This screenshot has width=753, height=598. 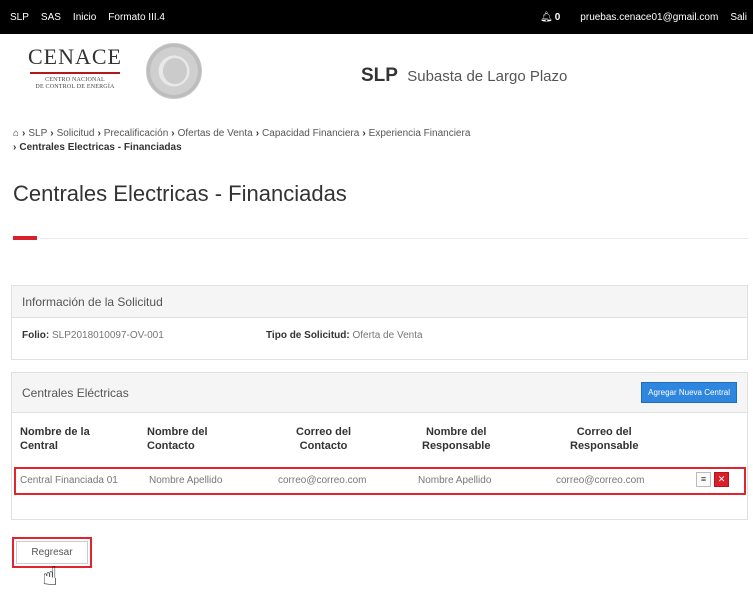 I want to click on logo-line-2: DE CONTROL DE ENERGÍA, so click(x=75, y=87).